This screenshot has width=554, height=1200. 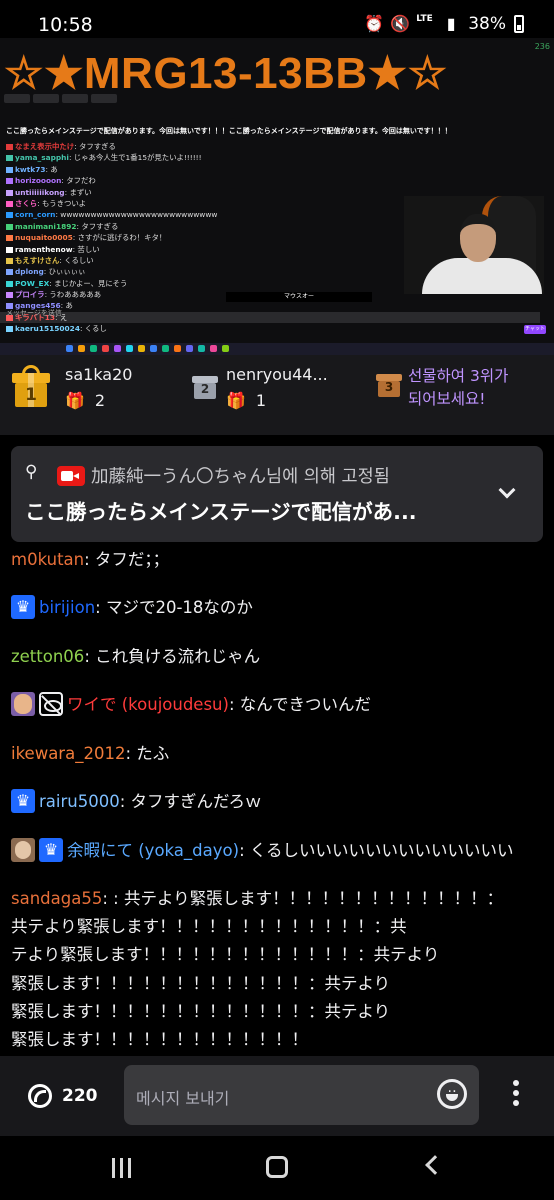 I want to click on chat-username: ワイで (koujoudesu), so click(x=148, y=704).